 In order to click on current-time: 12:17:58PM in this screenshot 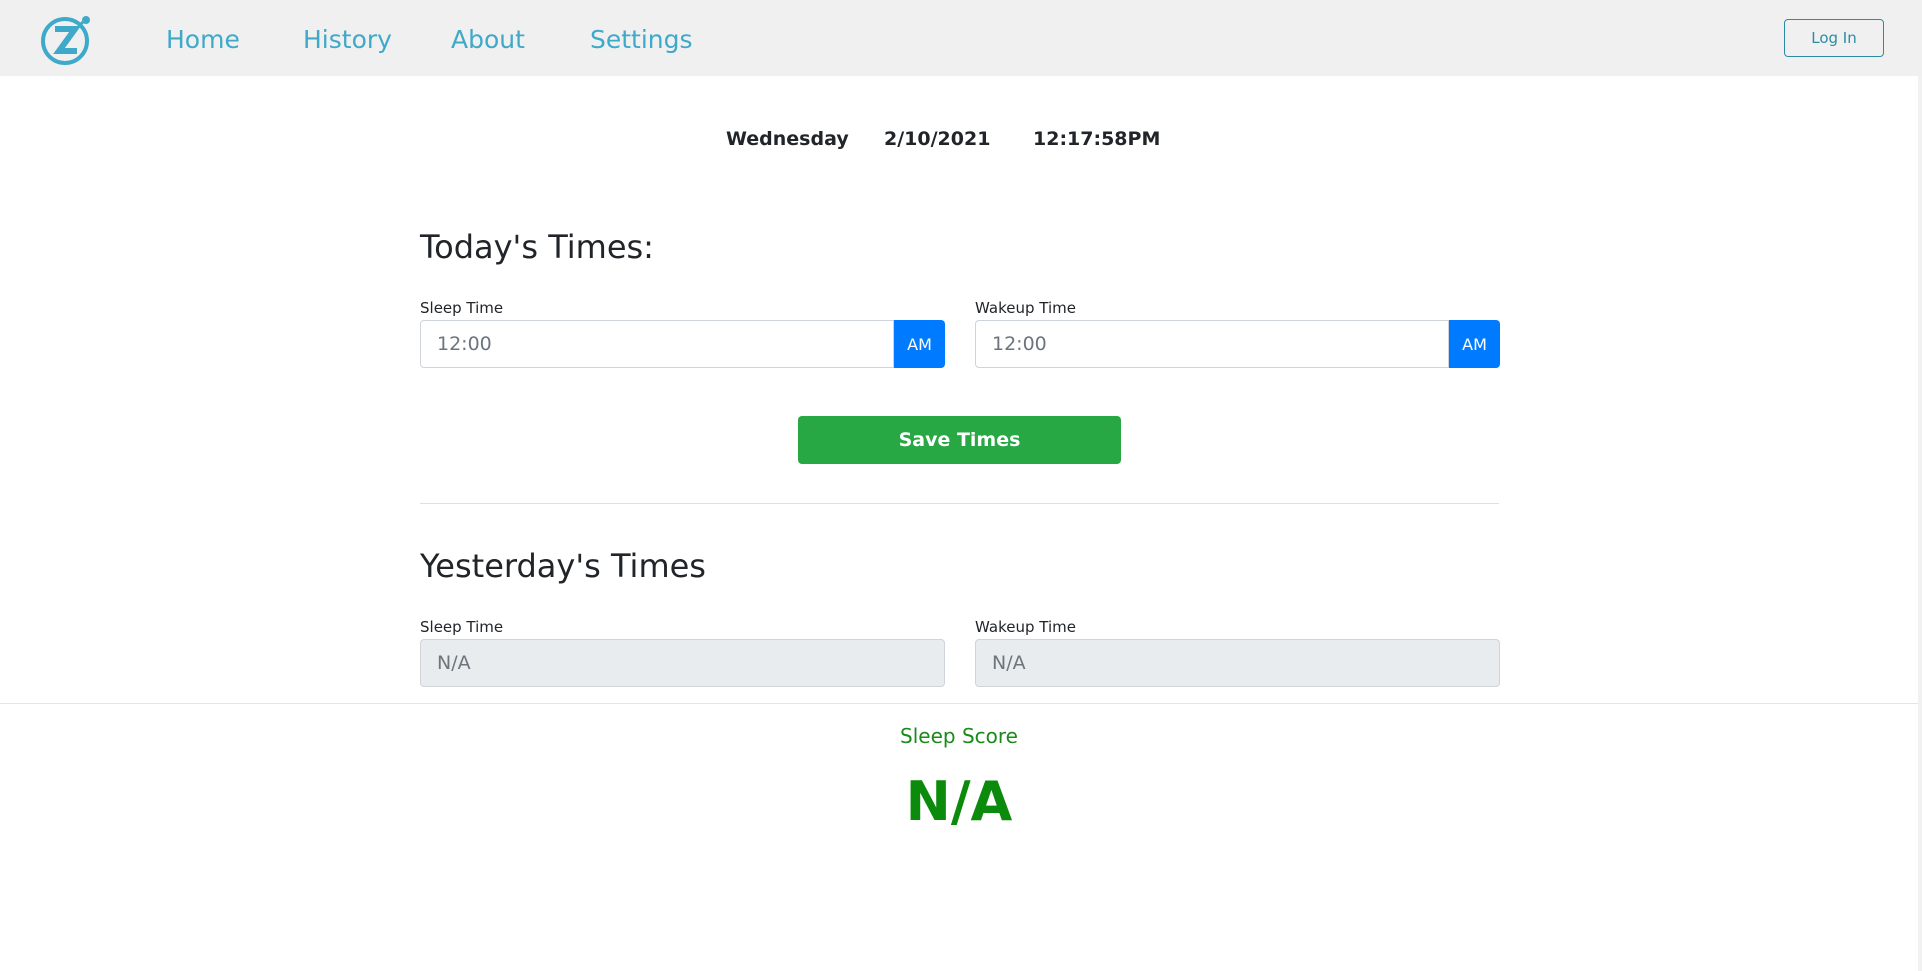, I will do `click(1097, 139)`.